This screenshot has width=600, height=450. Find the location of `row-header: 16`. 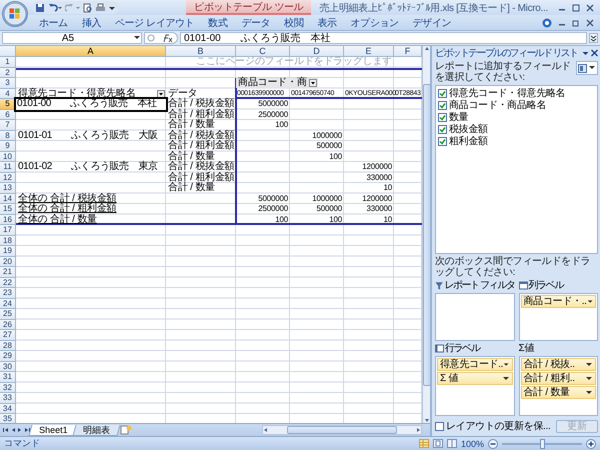

row-header: 16 is located at coordinates (8, 219).